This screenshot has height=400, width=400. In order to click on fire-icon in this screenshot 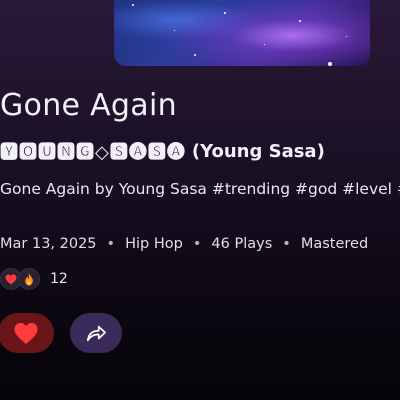, I will do `click(29, 279)`.